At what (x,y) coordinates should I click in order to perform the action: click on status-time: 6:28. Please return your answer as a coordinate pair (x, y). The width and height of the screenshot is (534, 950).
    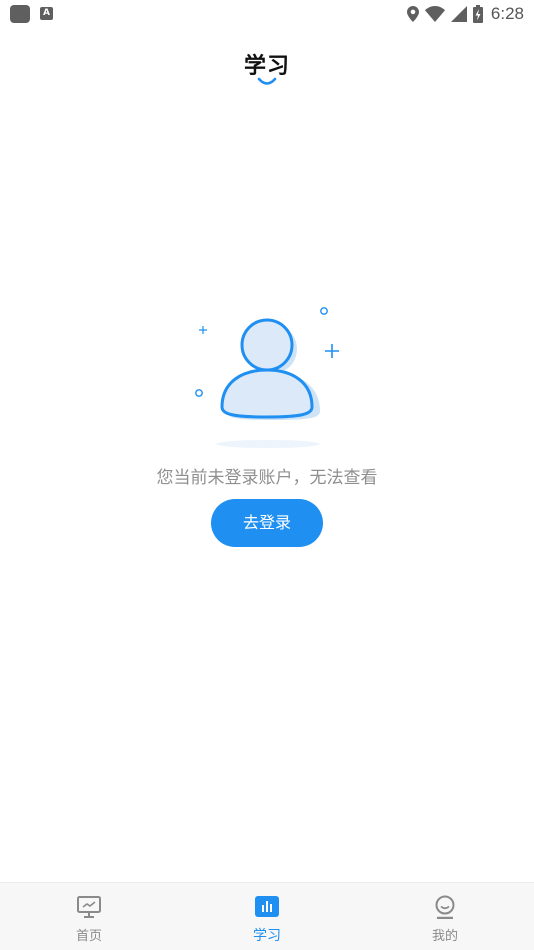
    Looking at the image, I should click on (507, 13).